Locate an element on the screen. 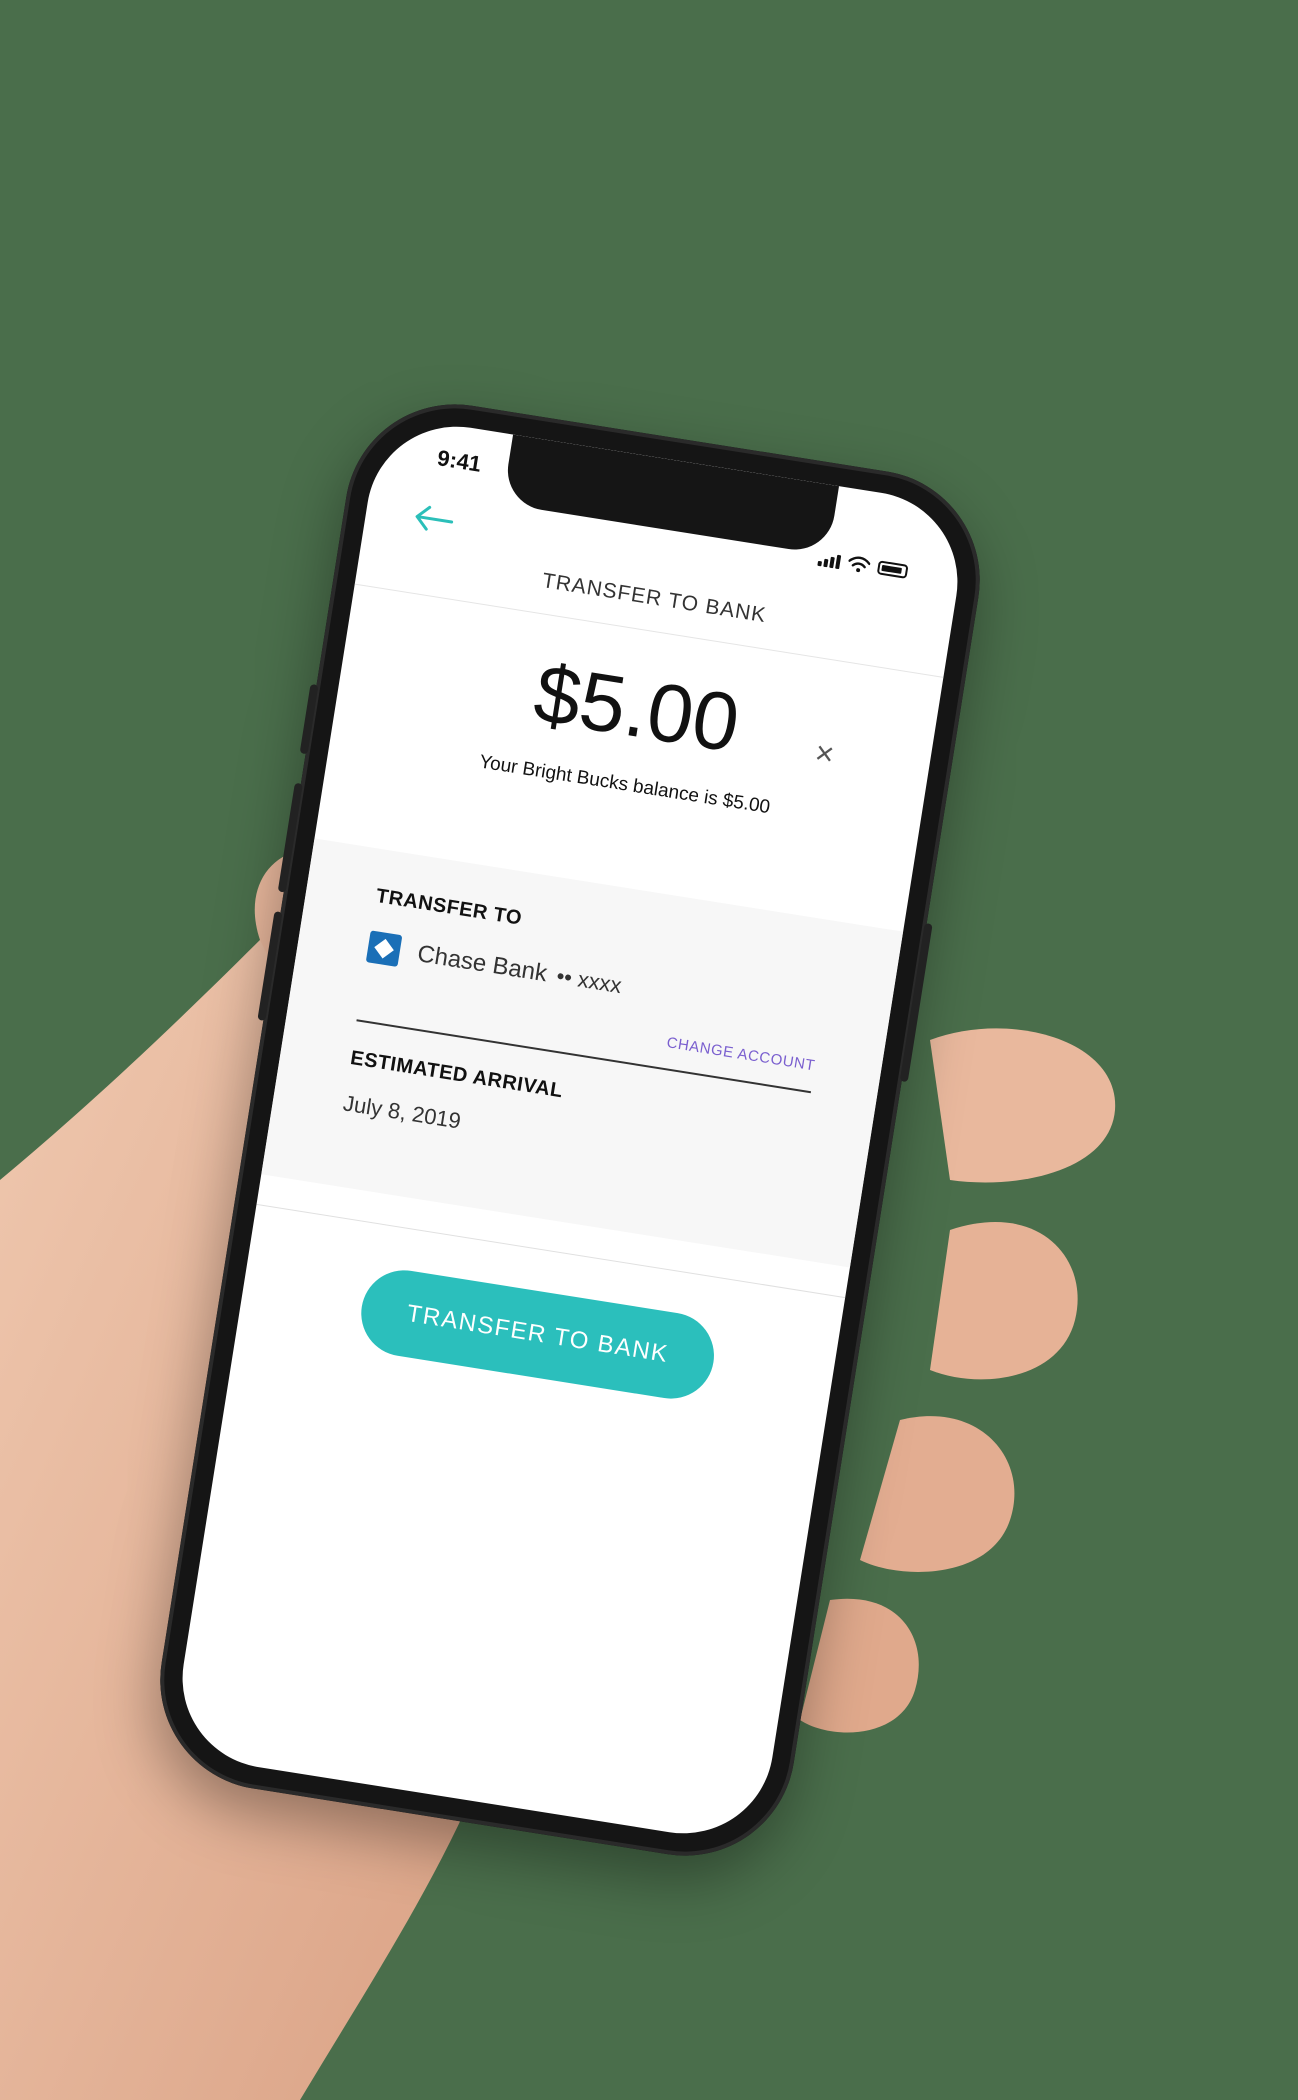  masked-account-number: •• xxxx is located at coordinates (589, 981).